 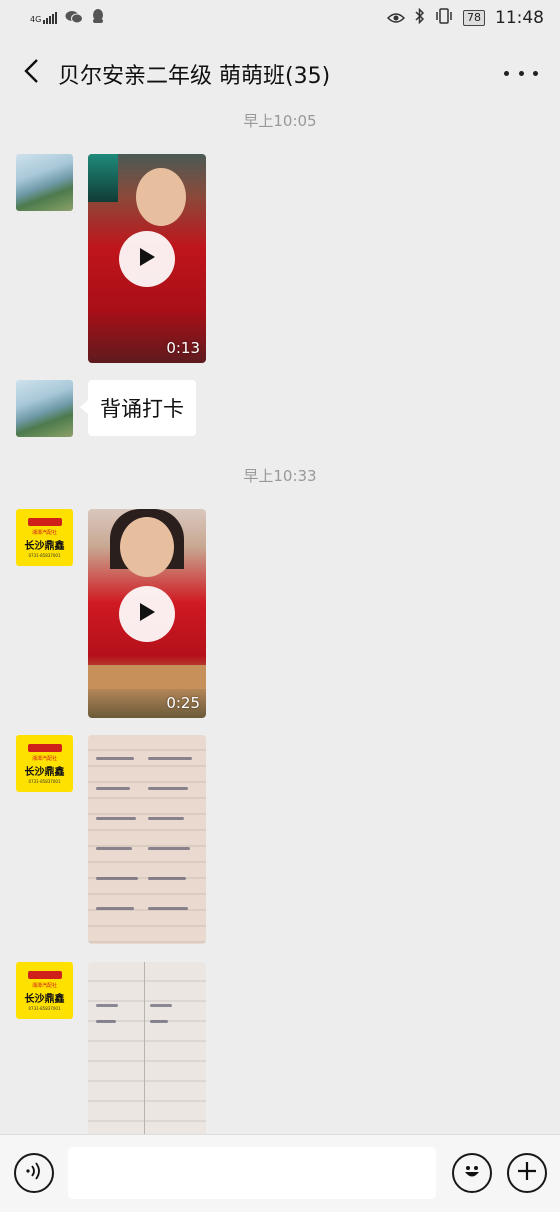 I want to click on chat-input-bar, so click(x=280, y=1173).